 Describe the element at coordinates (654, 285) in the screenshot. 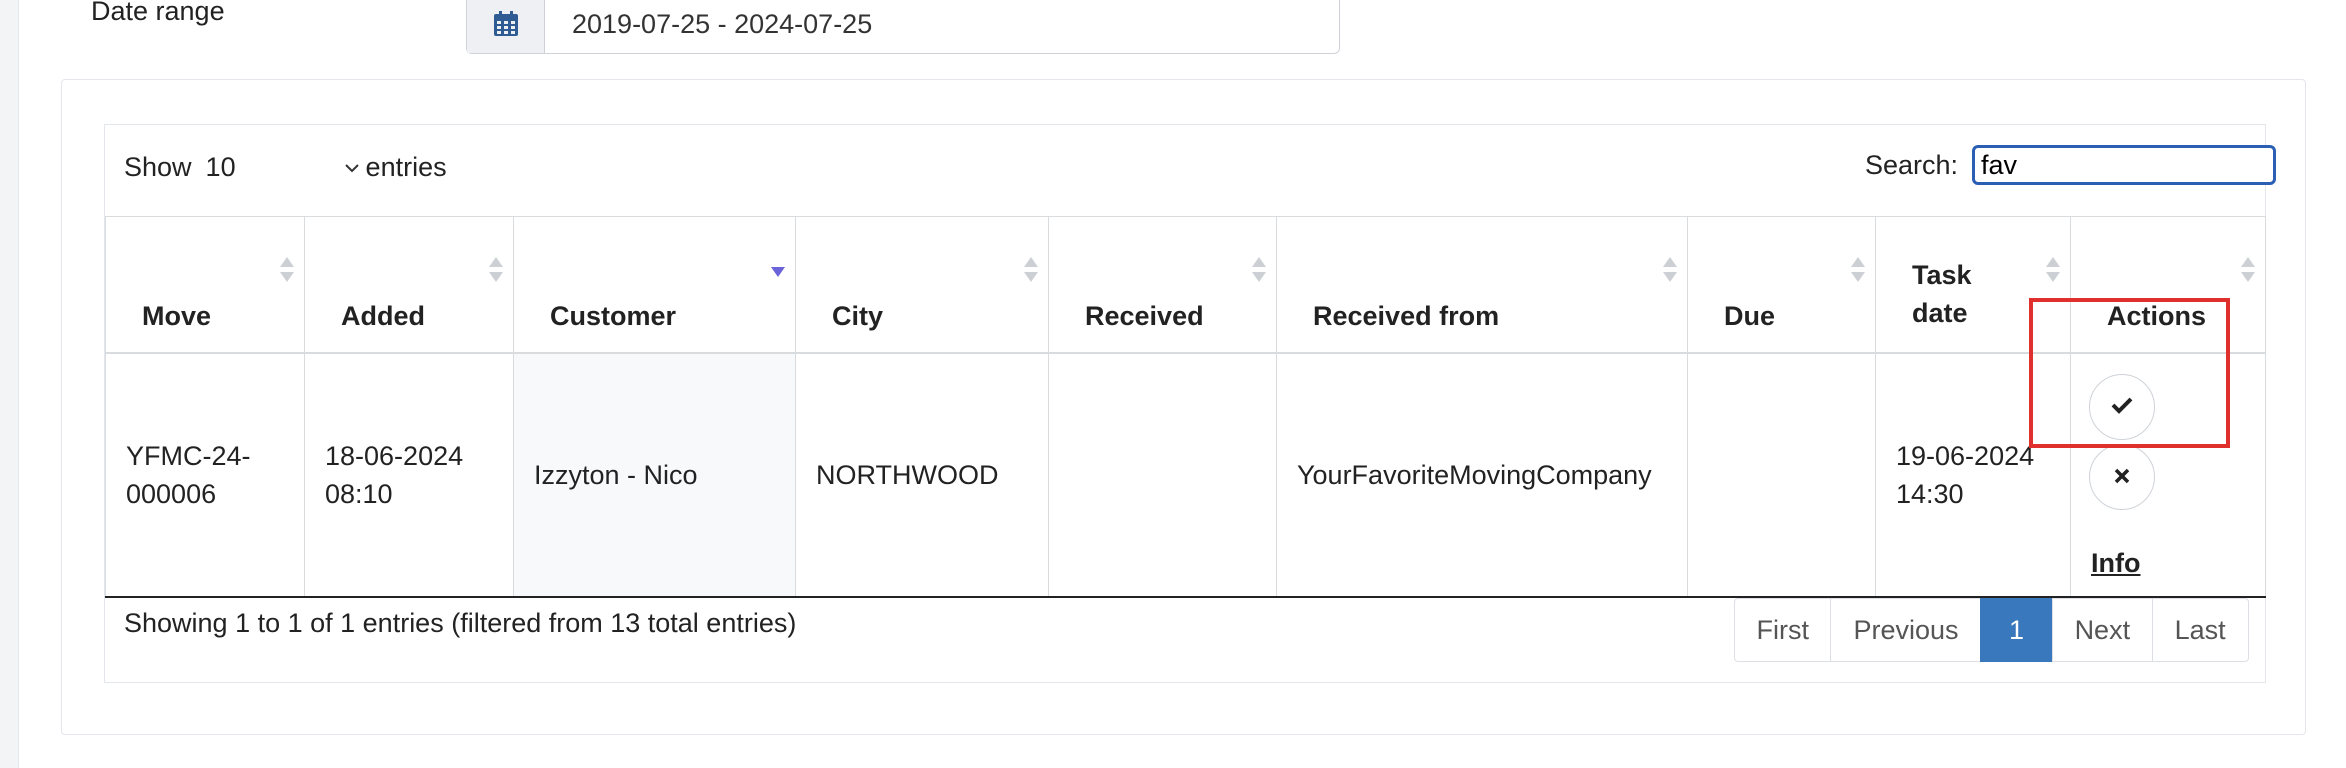

I see `column-header-customer: Customer` at that location.